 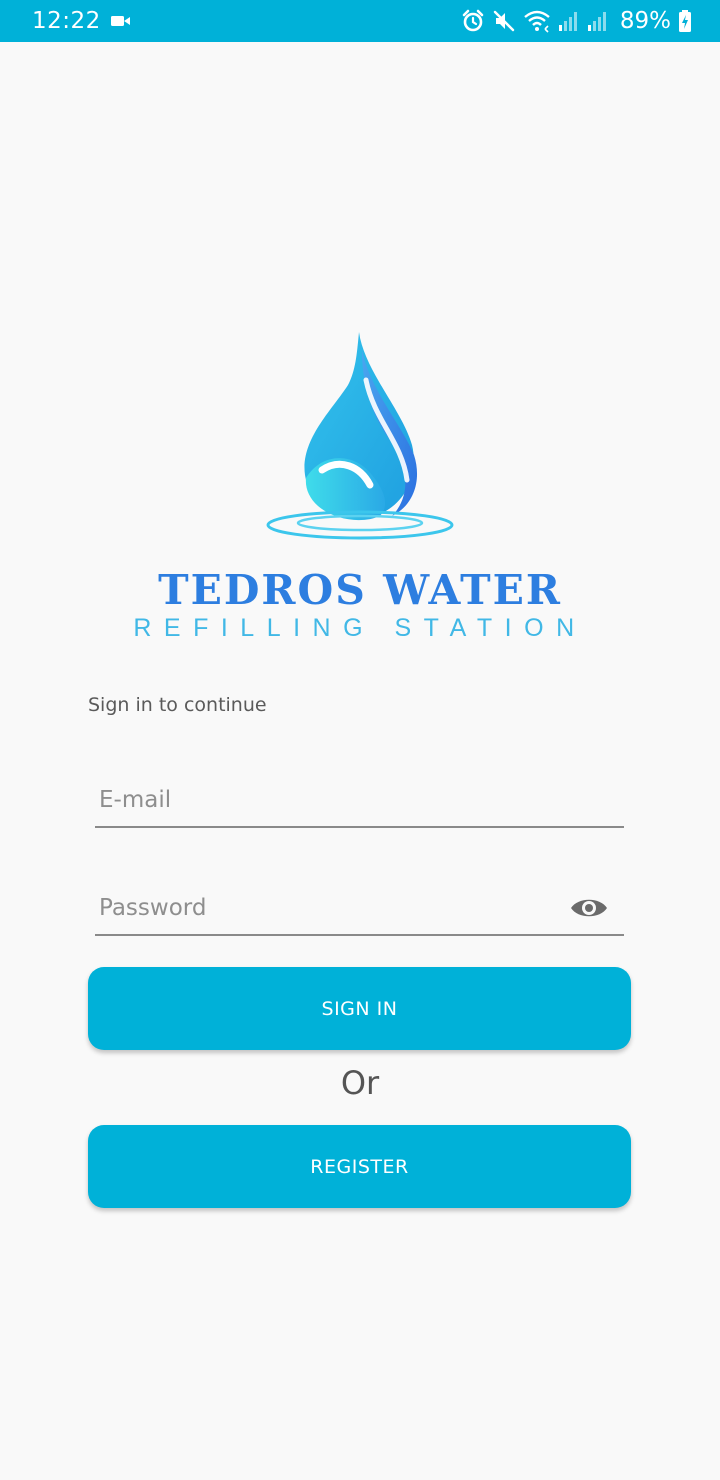 I want to click on battery-charging-icon, so click(x=685, y=21).